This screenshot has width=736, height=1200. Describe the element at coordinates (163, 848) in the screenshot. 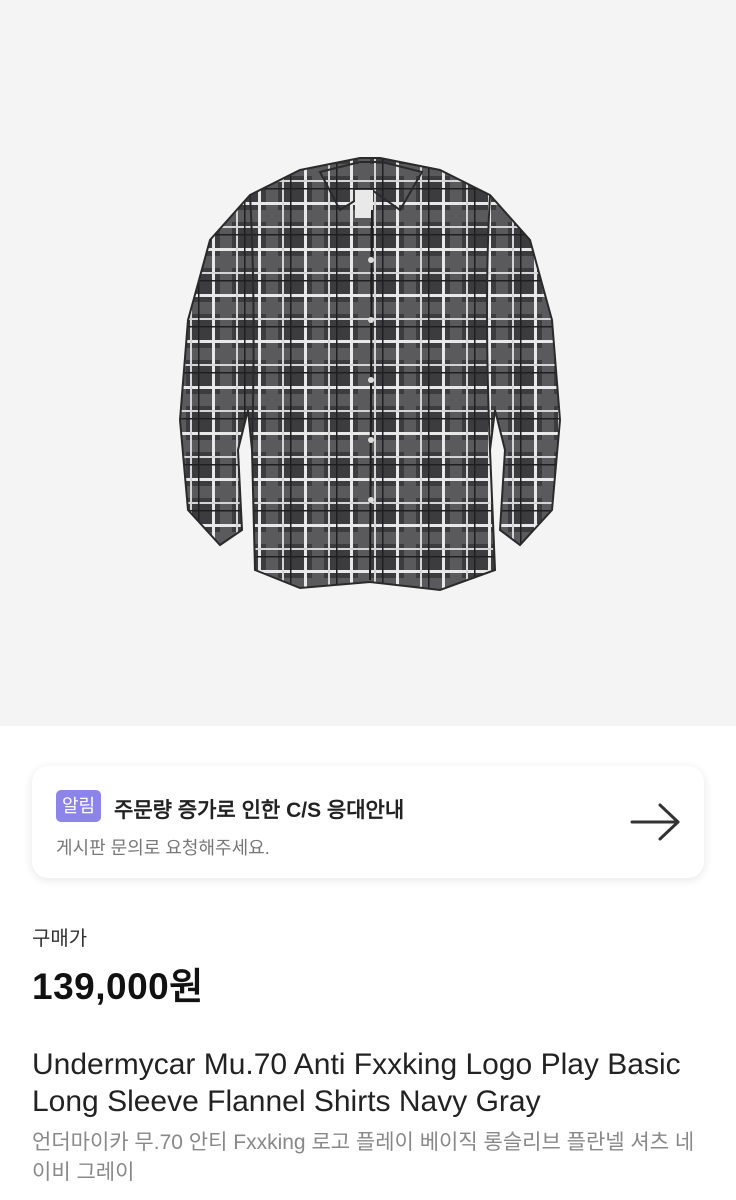

I see `notice-subtitle: 게시판 문의로 요청해주세요.` at that location.